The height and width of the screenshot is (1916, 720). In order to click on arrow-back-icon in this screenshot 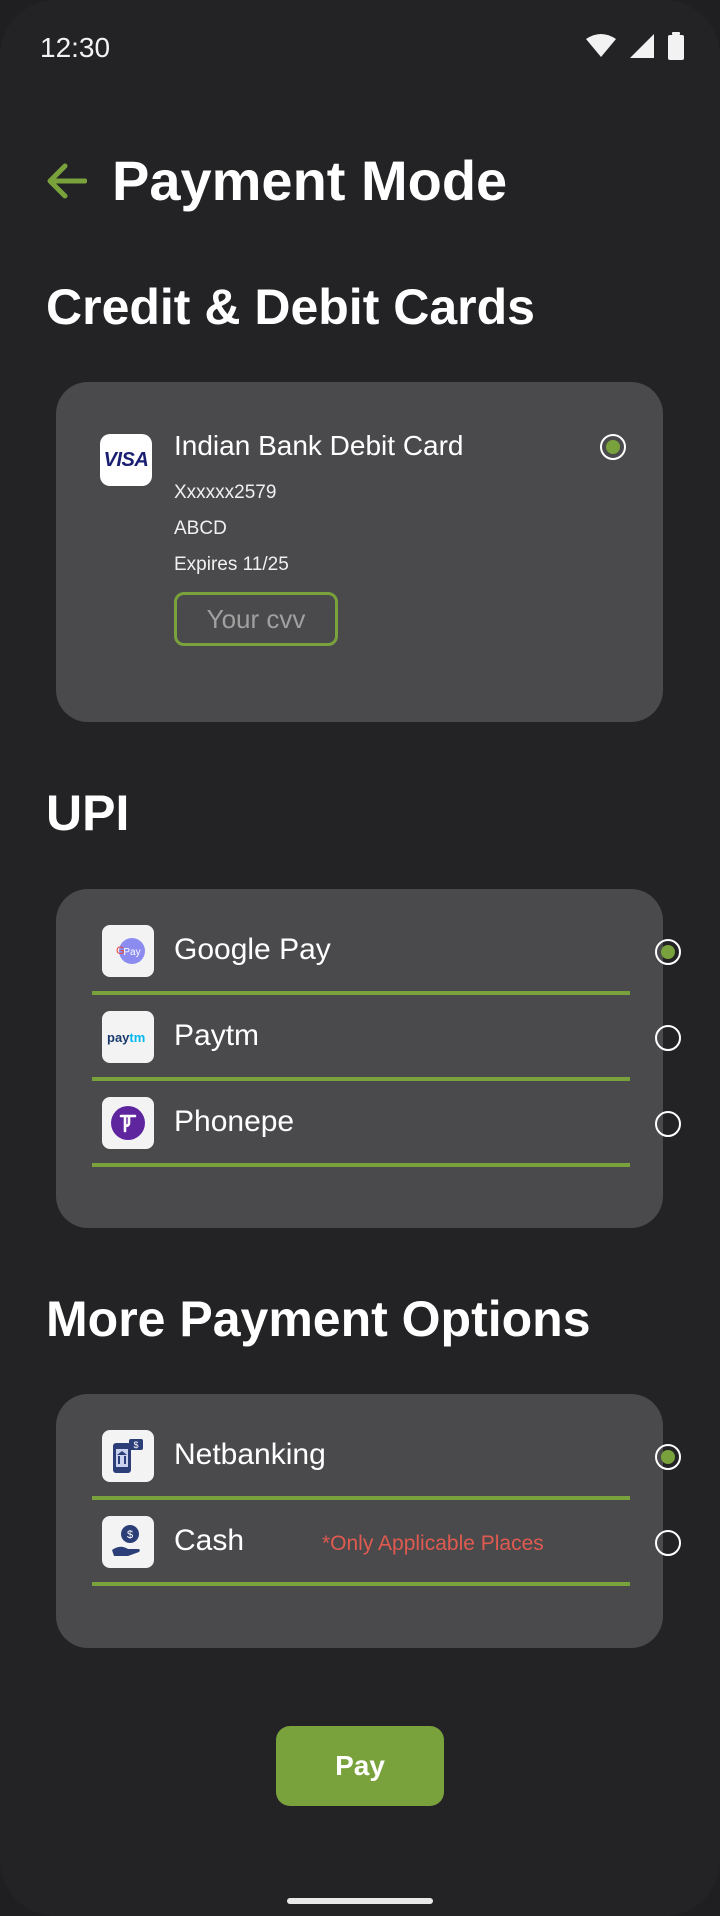, I will do `click(67, 180)`.